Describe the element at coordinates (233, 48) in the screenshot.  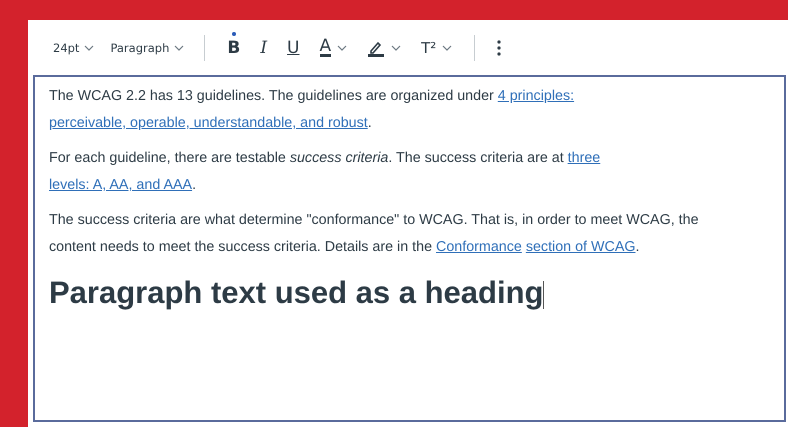
I see `bold-button: B` at that location.